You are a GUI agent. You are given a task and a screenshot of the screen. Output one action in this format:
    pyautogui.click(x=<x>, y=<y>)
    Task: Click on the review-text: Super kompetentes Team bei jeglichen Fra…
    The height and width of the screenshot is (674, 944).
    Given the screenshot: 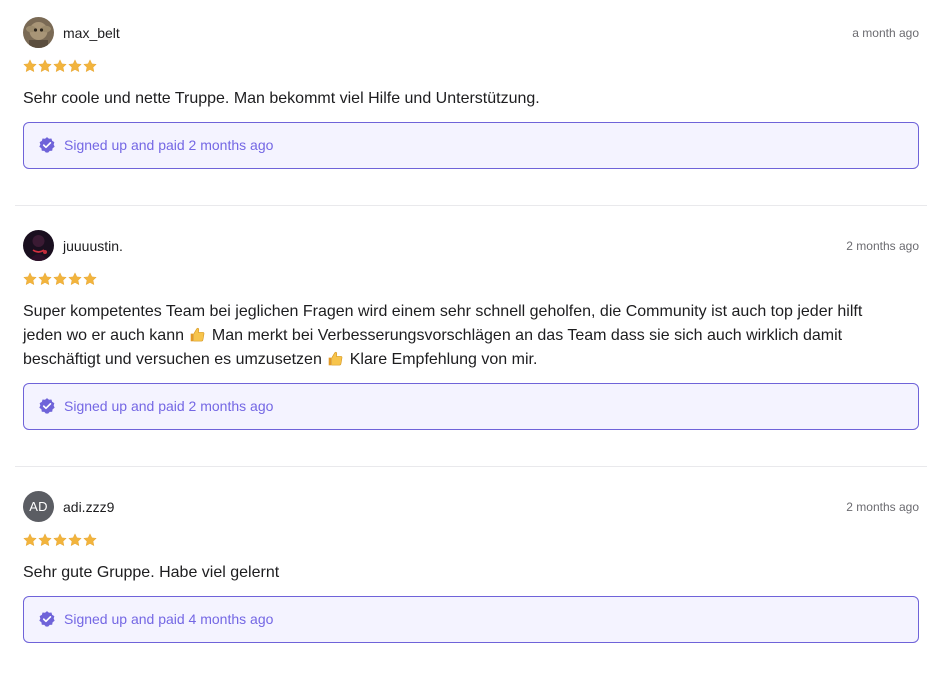 What is the action you would take?
    pyautogui.click(x=463, y=336)
    